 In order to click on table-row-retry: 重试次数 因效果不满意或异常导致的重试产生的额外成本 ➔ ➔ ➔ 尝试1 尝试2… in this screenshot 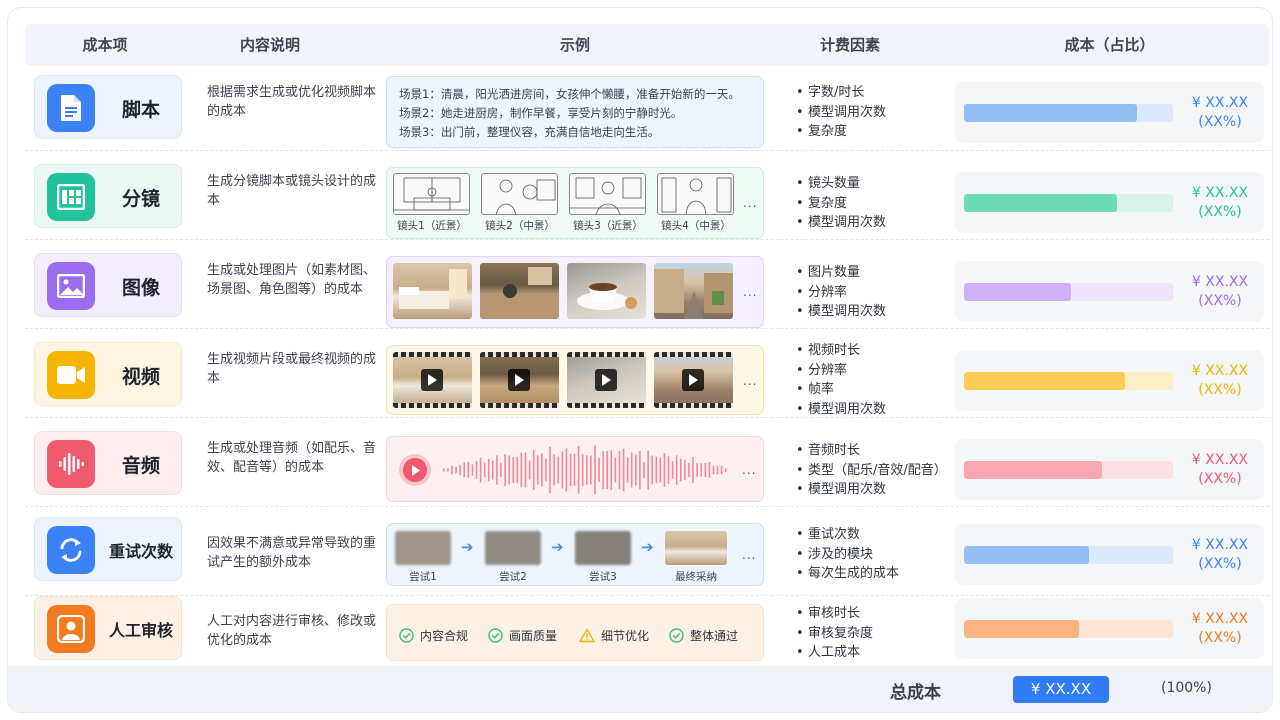, I will do `click(647, 555)`.